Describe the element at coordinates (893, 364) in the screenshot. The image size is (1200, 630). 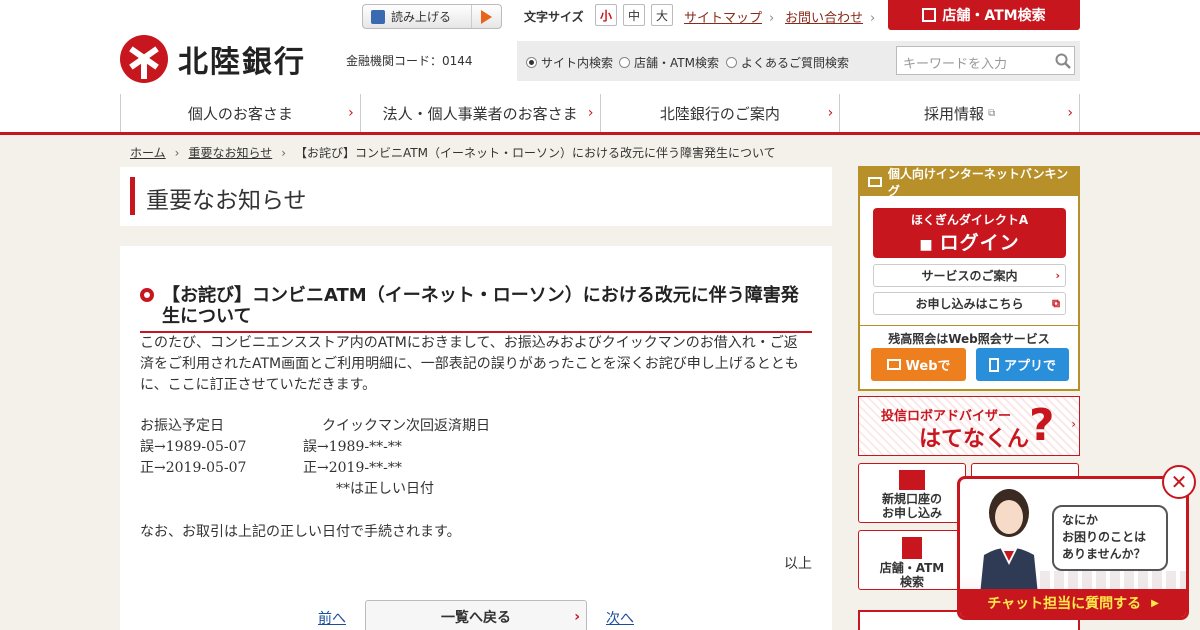
I see `monitor-icon` at that location.